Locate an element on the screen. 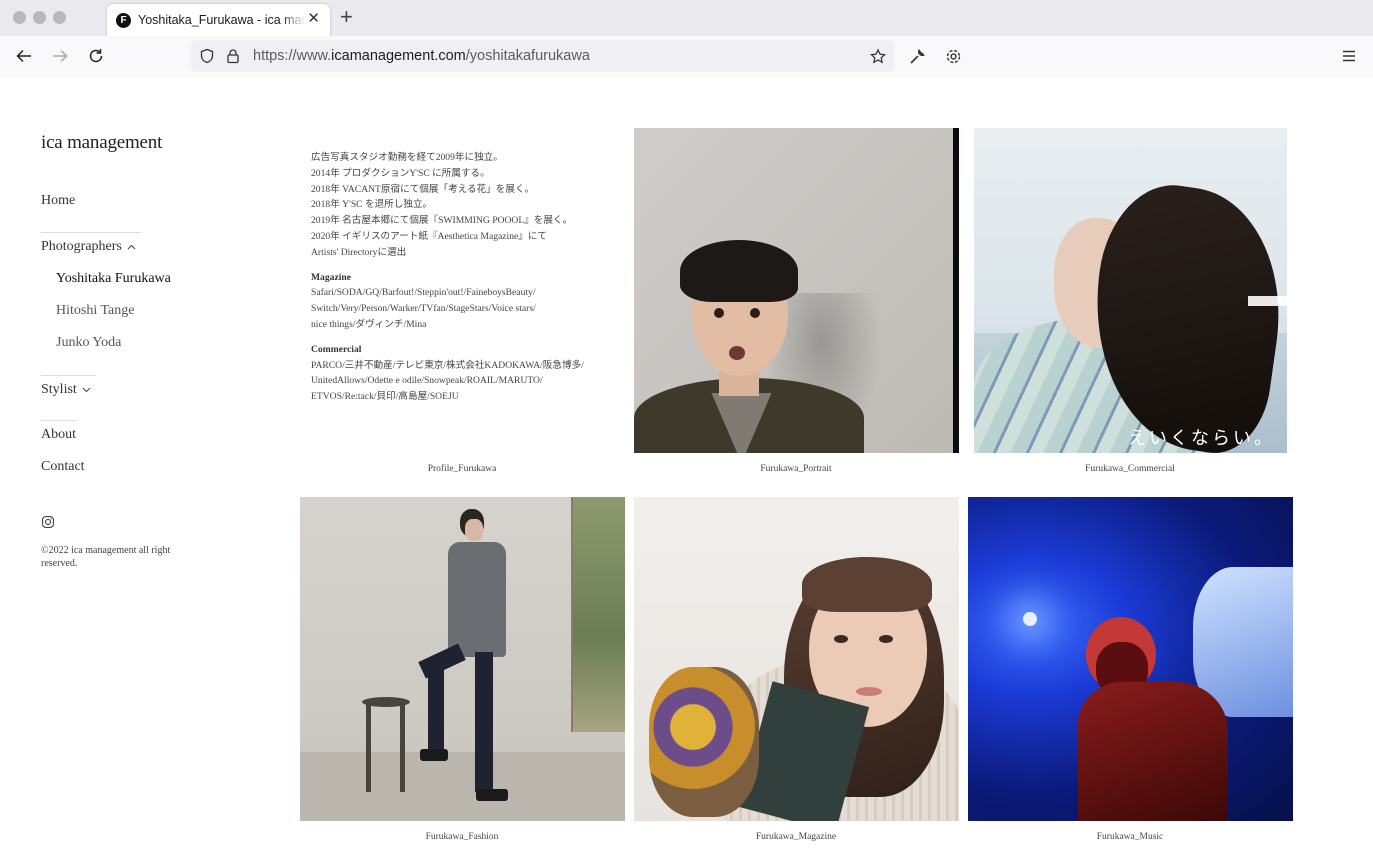 Image resolution: width=1373 pixels, height=865 pixels. nav-stylist: Stylist is located at coordinates (66, 390).